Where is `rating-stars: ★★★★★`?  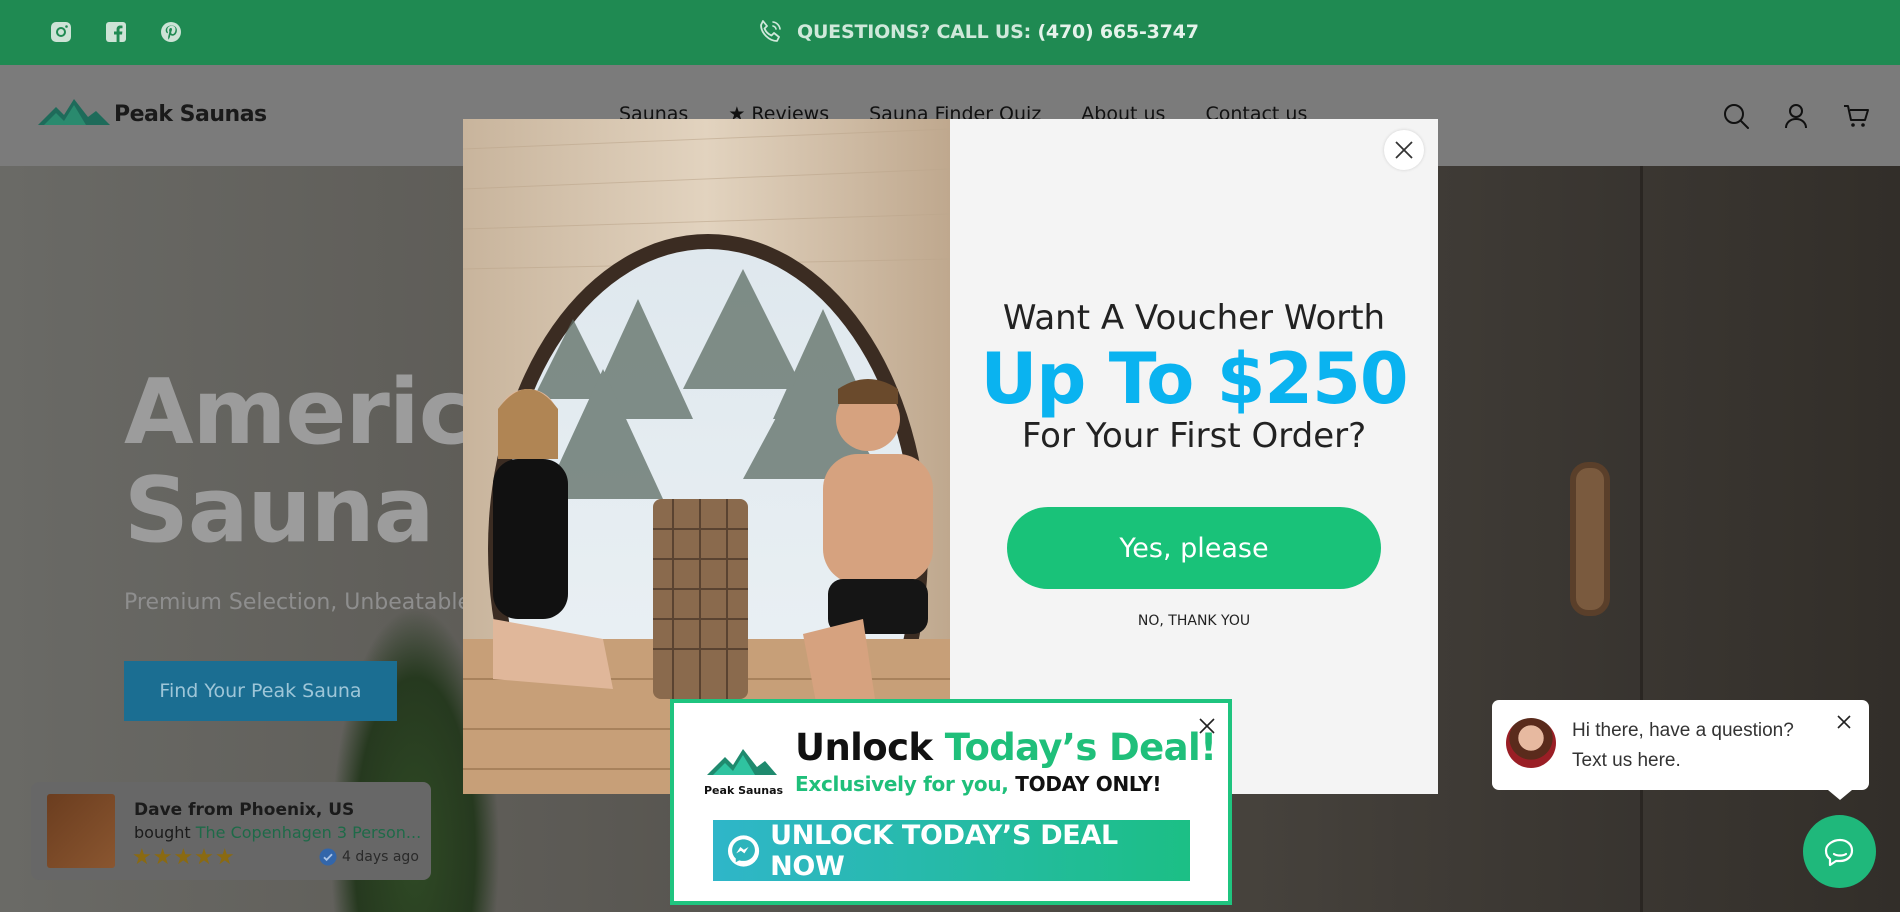 rating-stars: ★★★★★ is located at coordinates (184, 856).